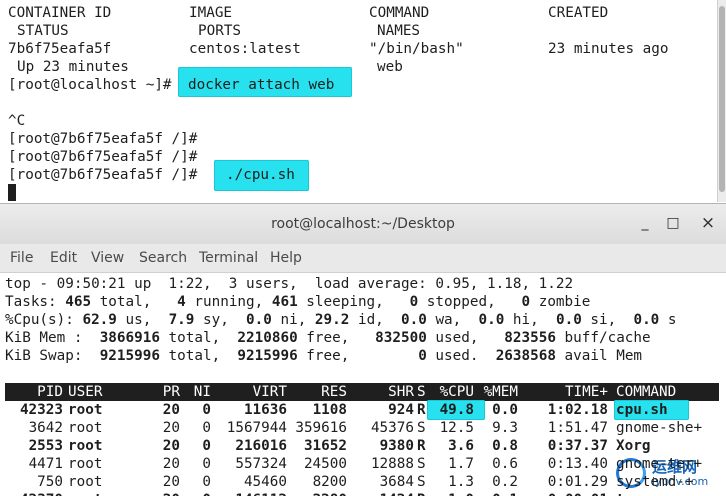 The height and width of the screenshot is (496, 726). Describe the element at coordinates (461, 482) in the screenshot. I see `cell-cpu: 1.3` at that location.